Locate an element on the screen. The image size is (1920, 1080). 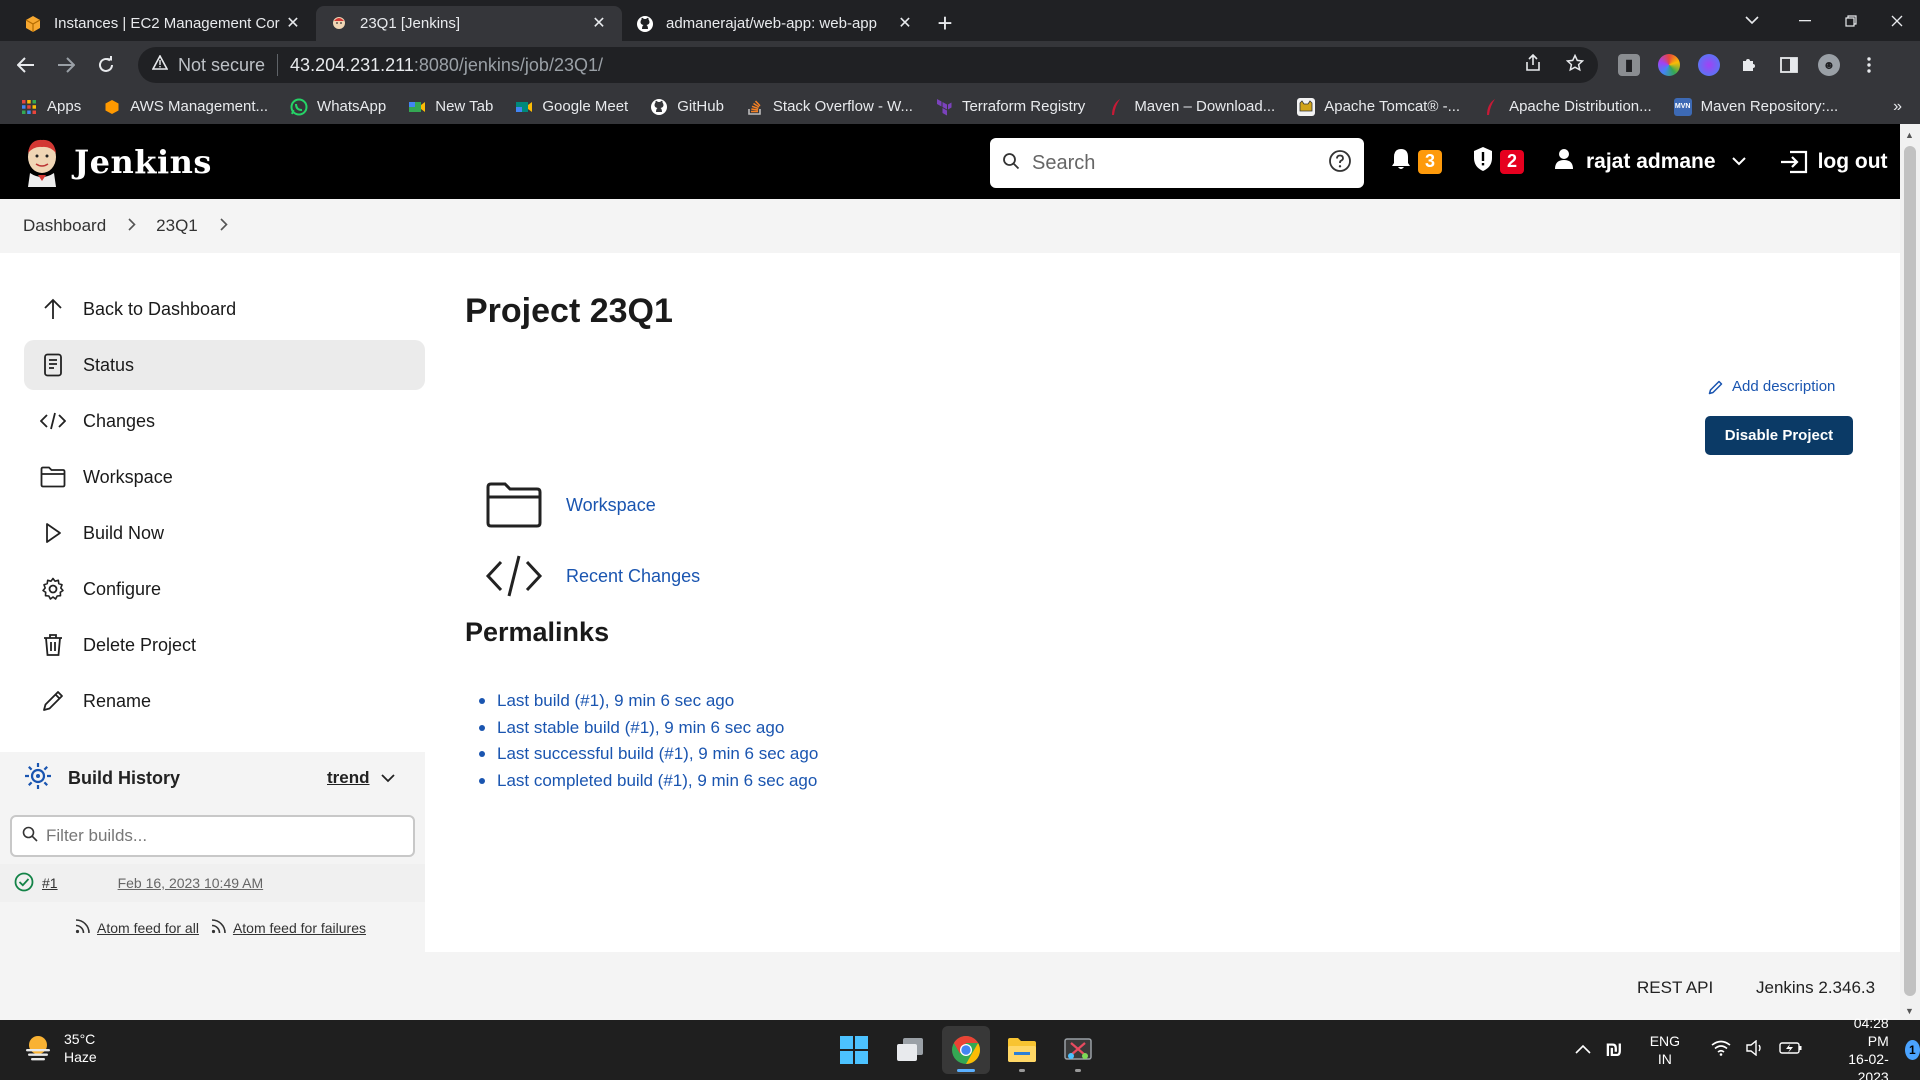
build-row: #1 Feb 16, 2023 10:49 AM is located at coordinates (212, 883).